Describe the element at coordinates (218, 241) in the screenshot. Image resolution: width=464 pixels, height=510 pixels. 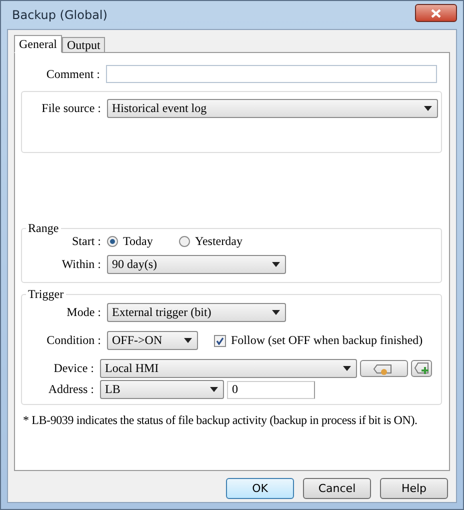
I see `radio-label: Yesterday` at that location.